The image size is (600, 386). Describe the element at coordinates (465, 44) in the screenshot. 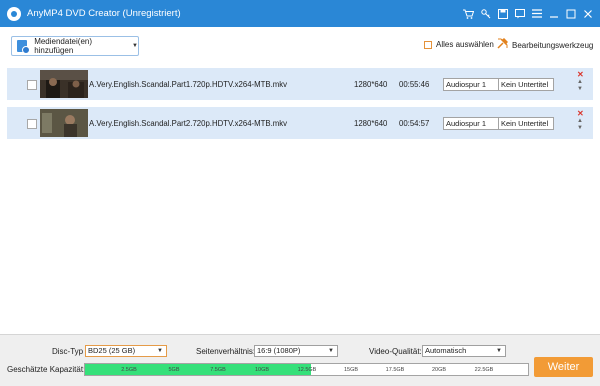

I see `select-all-label: Alles auswählen` at that location.